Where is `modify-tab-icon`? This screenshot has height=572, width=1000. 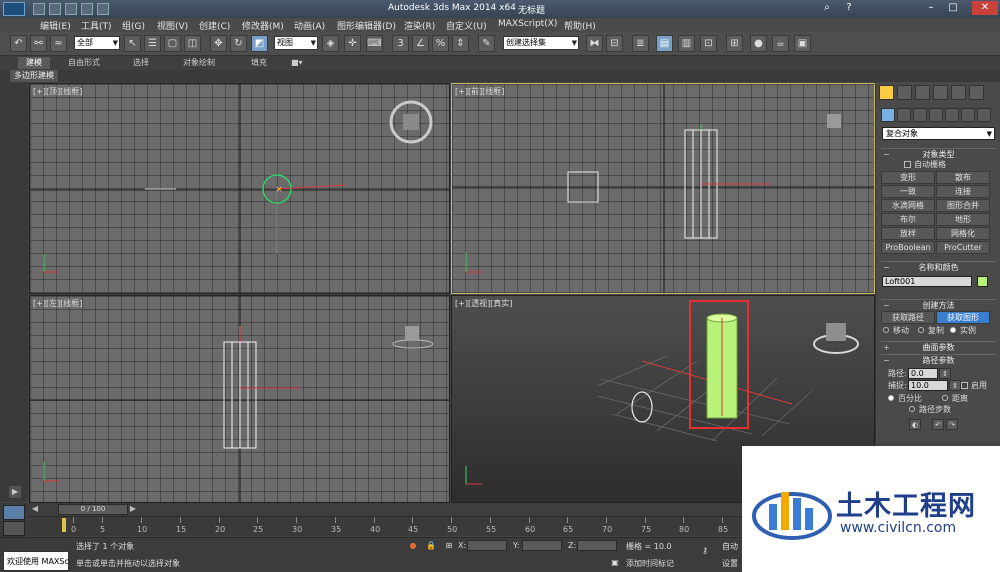
modify-tab-icon is located at coordinates (904, 92).